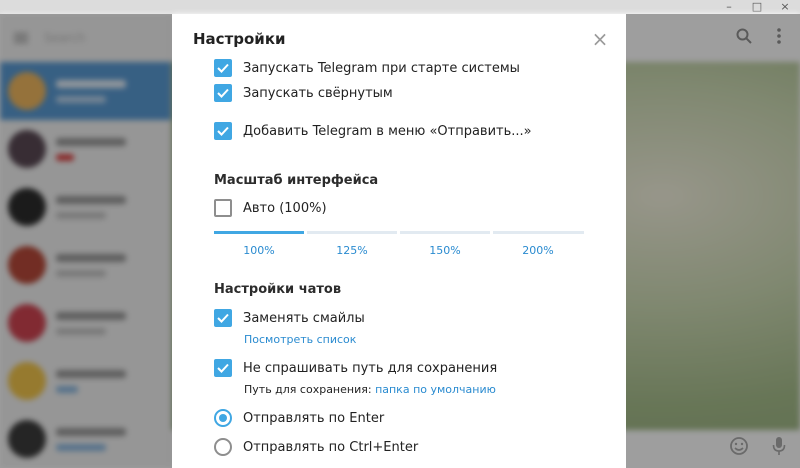  What do you see at coordinates (387, 131) in the screenshot?
I see `checkbox-label: Добавить Telegram в меню «Отправить...»` at bounding box center [387, 131].